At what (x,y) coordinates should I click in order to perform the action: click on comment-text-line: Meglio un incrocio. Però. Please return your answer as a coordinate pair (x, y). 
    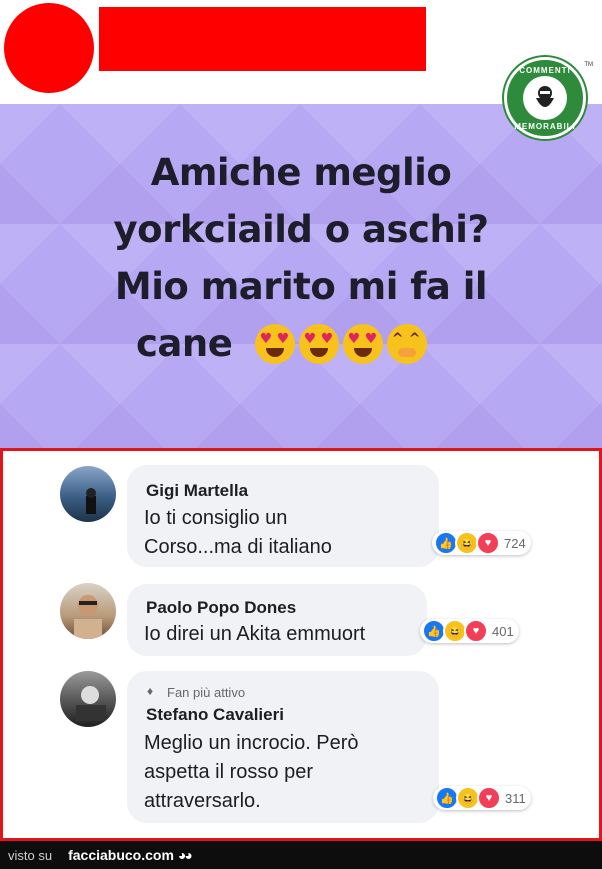
    Looking at the image, I should click on (251, 743).